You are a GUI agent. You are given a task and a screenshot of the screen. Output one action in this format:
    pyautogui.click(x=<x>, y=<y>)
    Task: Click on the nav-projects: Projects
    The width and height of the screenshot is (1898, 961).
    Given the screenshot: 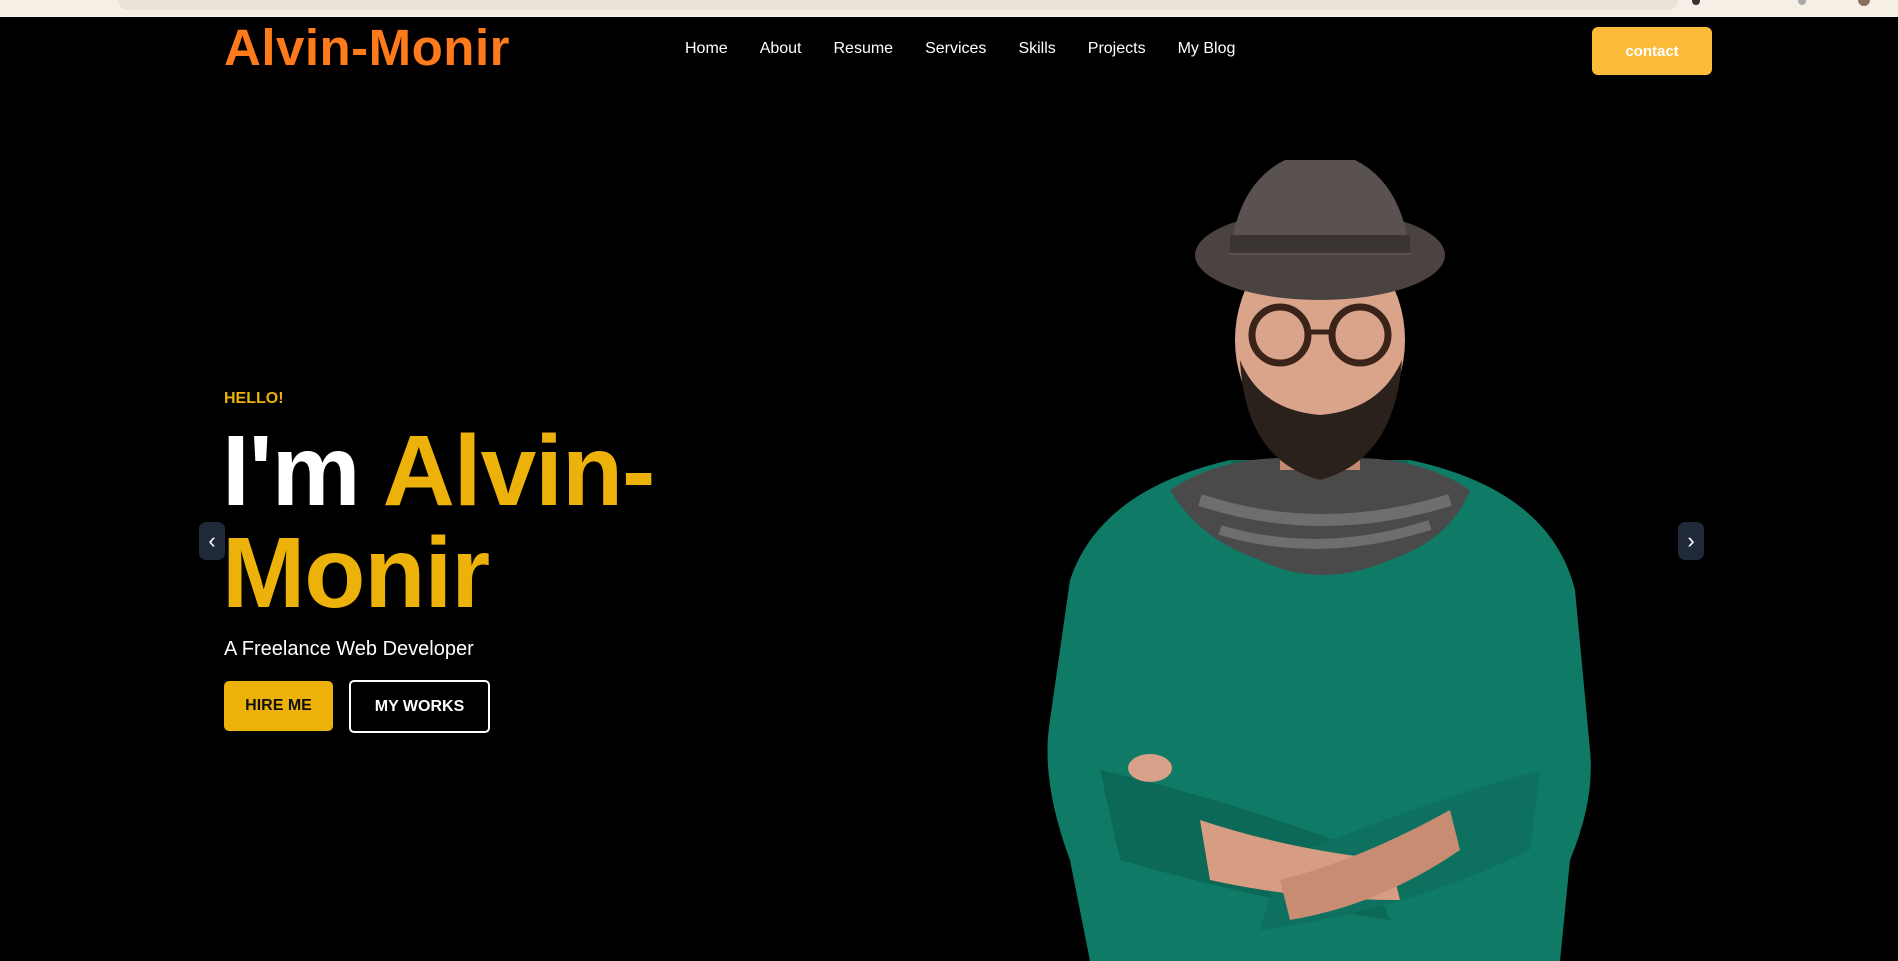 What is the action you would take?
    pyautogui.click(x=1117, y=49)
    